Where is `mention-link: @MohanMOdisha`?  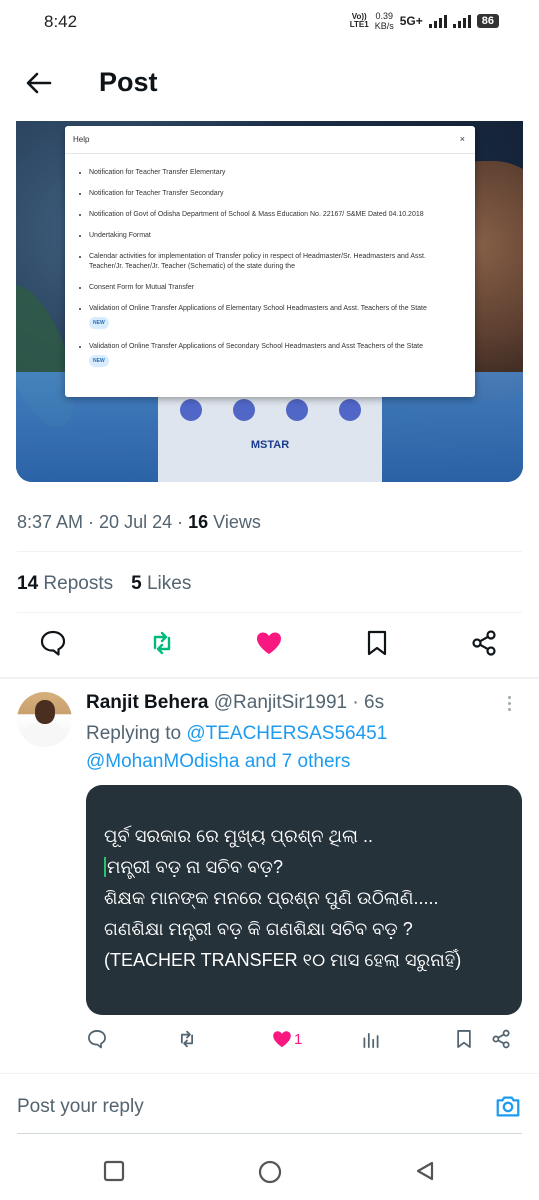
mention-link: @MohanMOdisha is located at coordinates (162, 761).